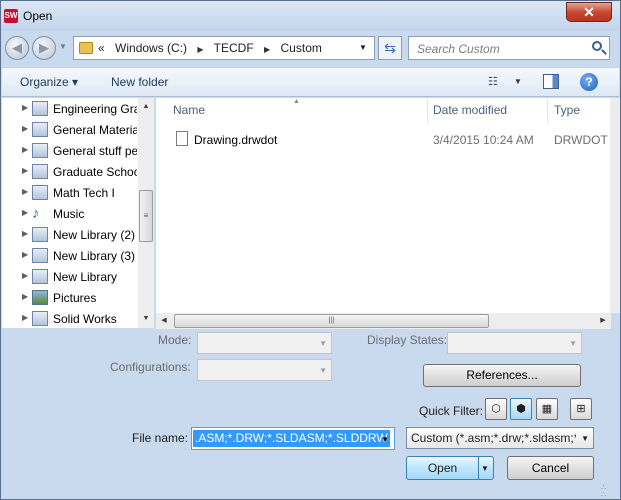  I want to click on tree-item: ▶ ♪ Music, so click(69, 213).